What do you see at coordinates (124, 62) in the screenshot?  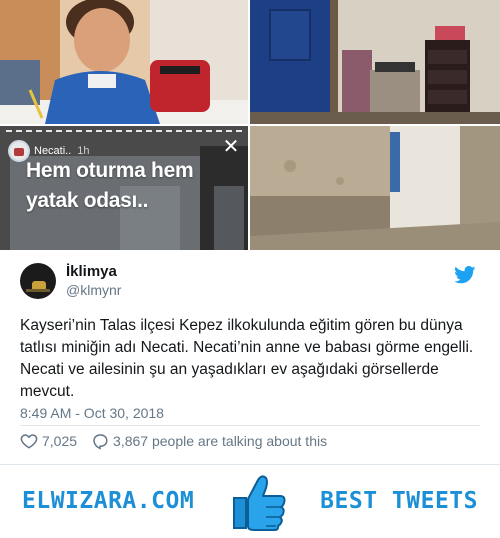 I see `photo-boy-in-classroom` at bounding box center [124, 62].